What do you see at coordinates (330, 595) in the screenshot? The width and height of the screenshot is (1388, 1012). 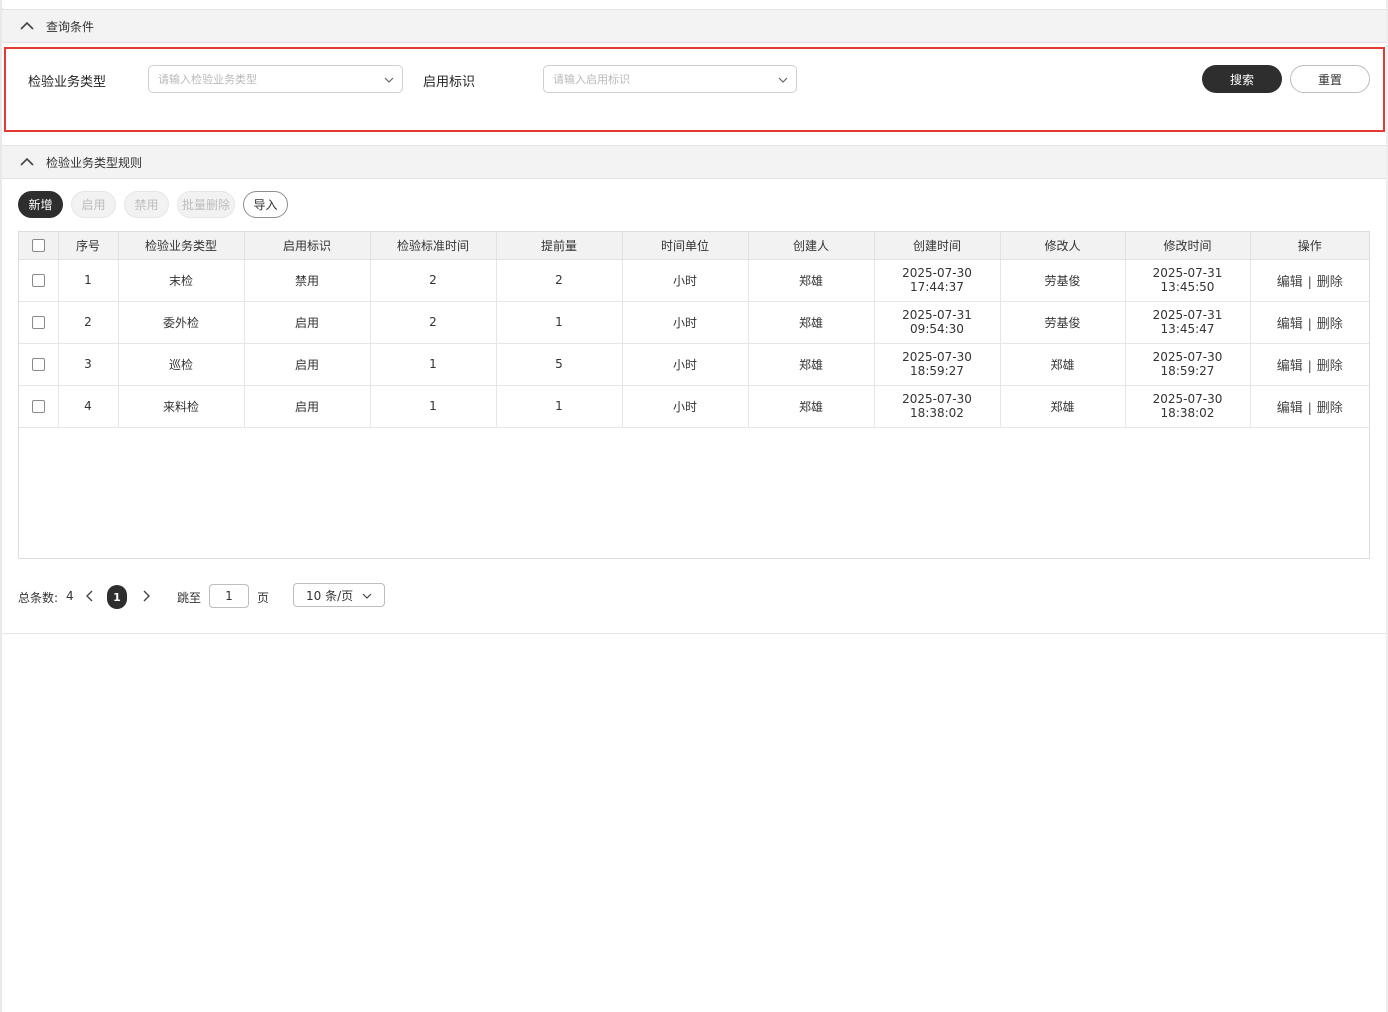 I see `page-size-value: 10 条/页` at bounding box center [330, 595].